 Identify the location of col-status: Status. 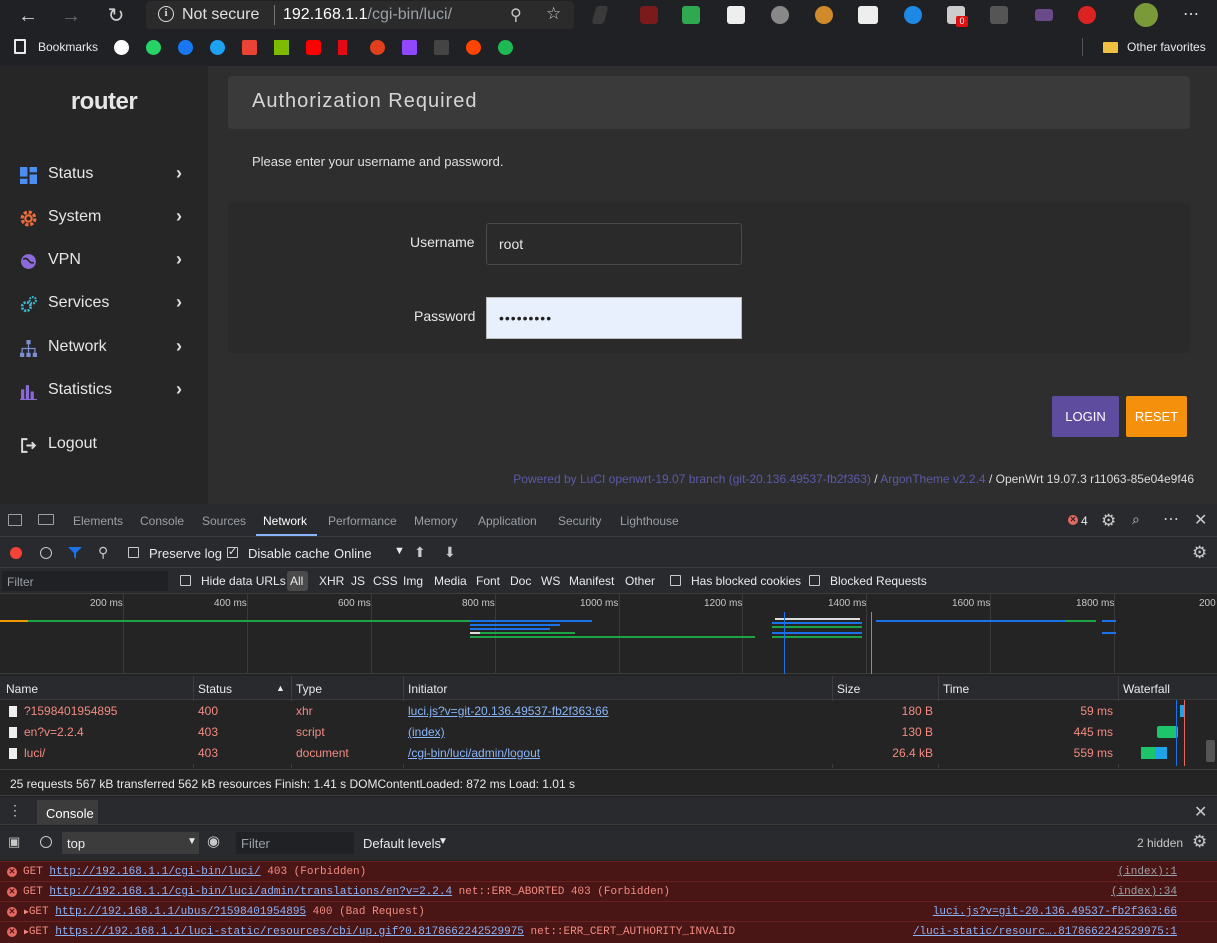
(215, 689).